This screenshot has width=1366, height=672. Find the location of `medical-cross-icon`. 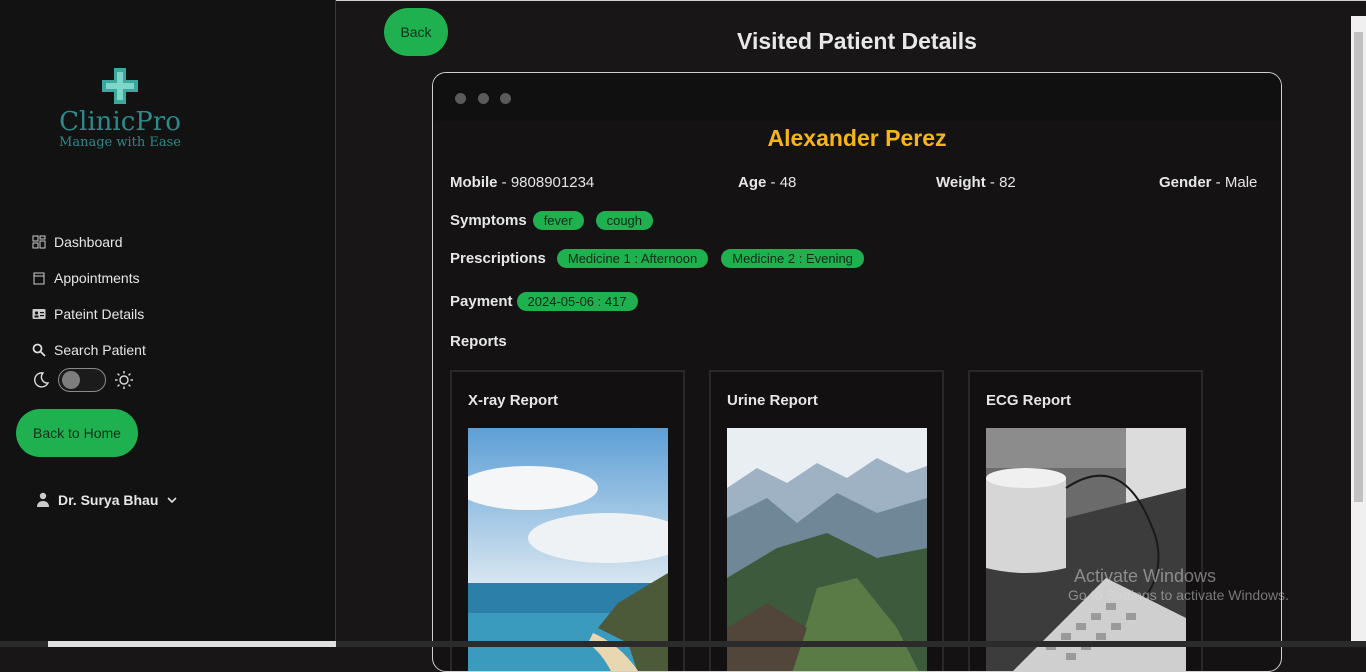

medical-cross-icon is located at coordinates (120, 86).